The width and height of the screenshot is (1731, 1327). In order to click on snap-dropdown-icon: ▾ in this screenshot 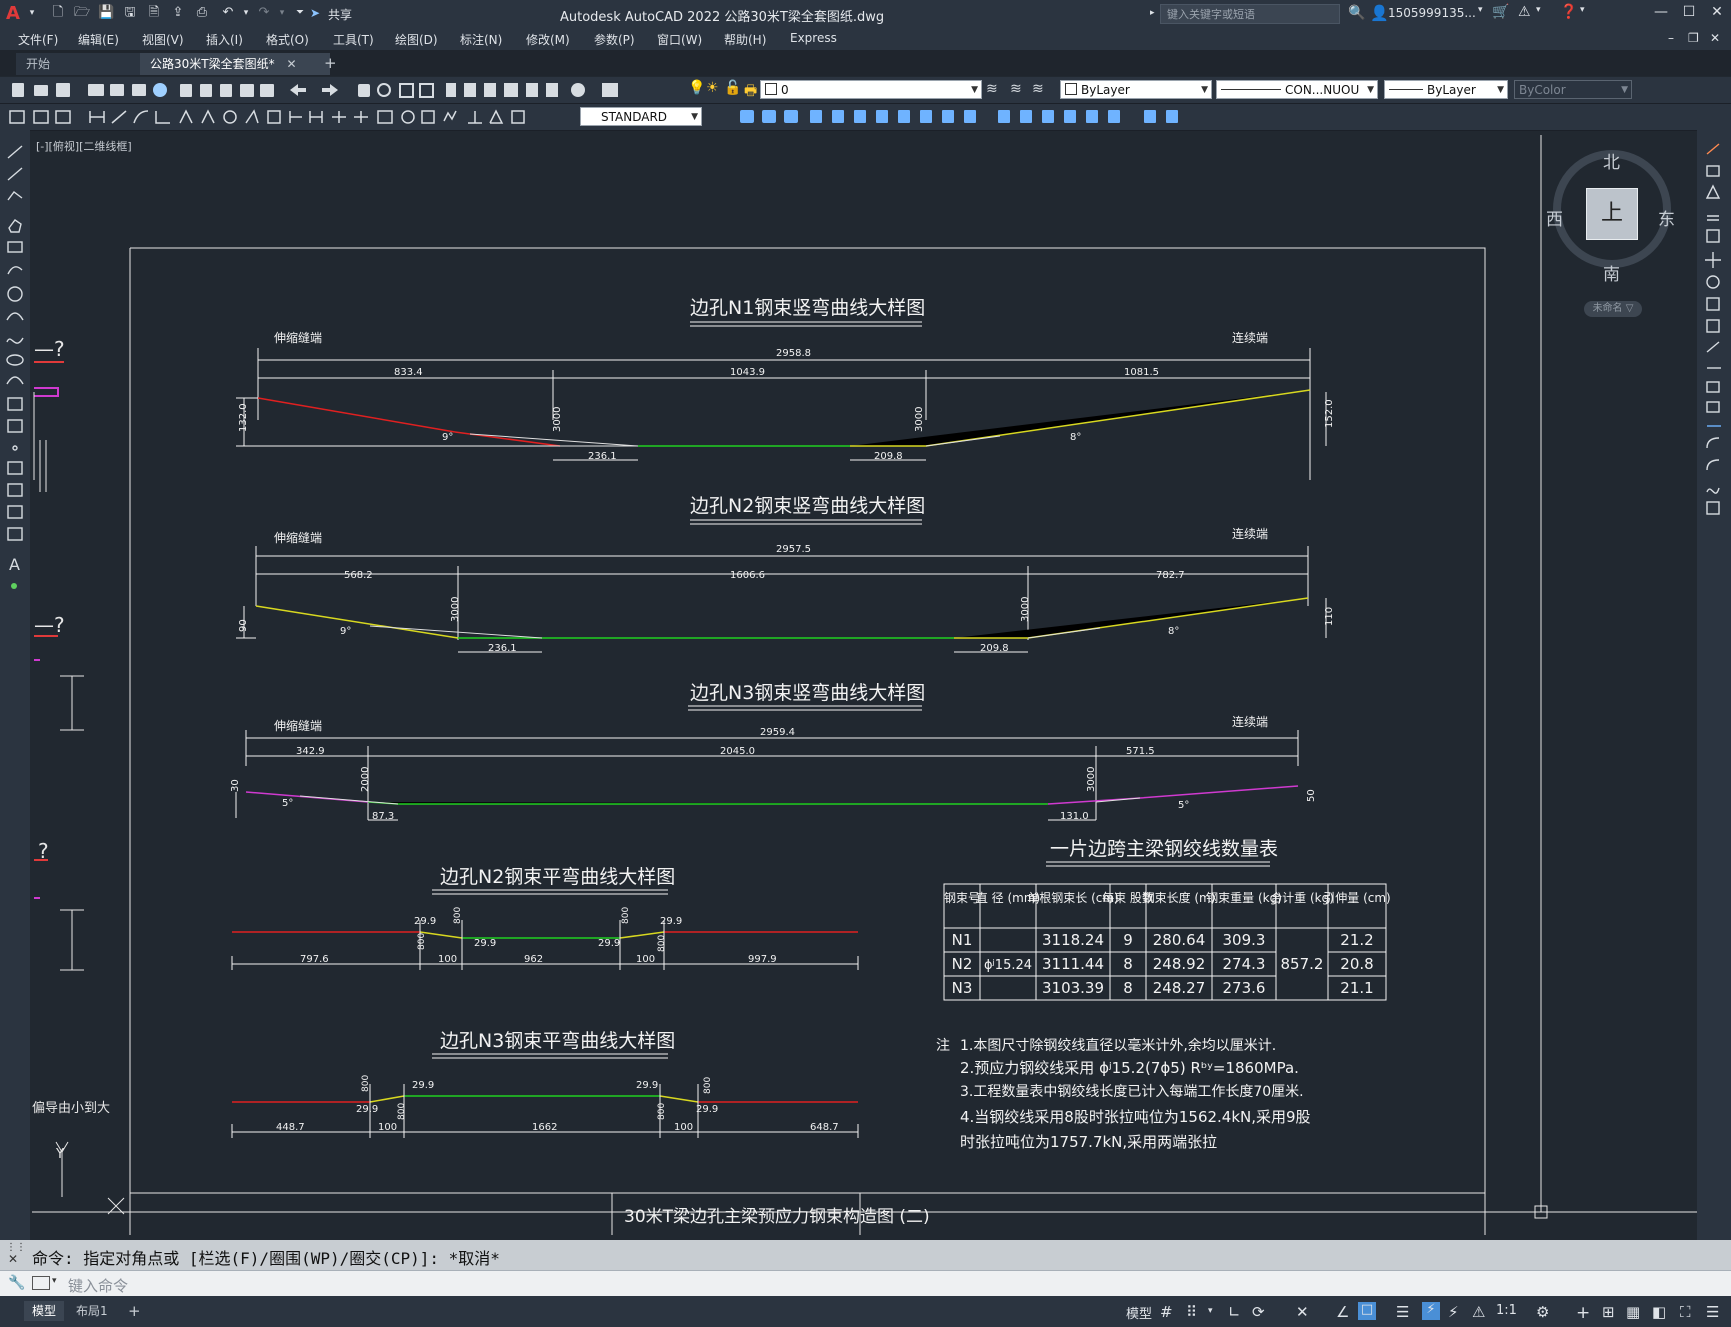, I will do `click(1210, 1311)`.